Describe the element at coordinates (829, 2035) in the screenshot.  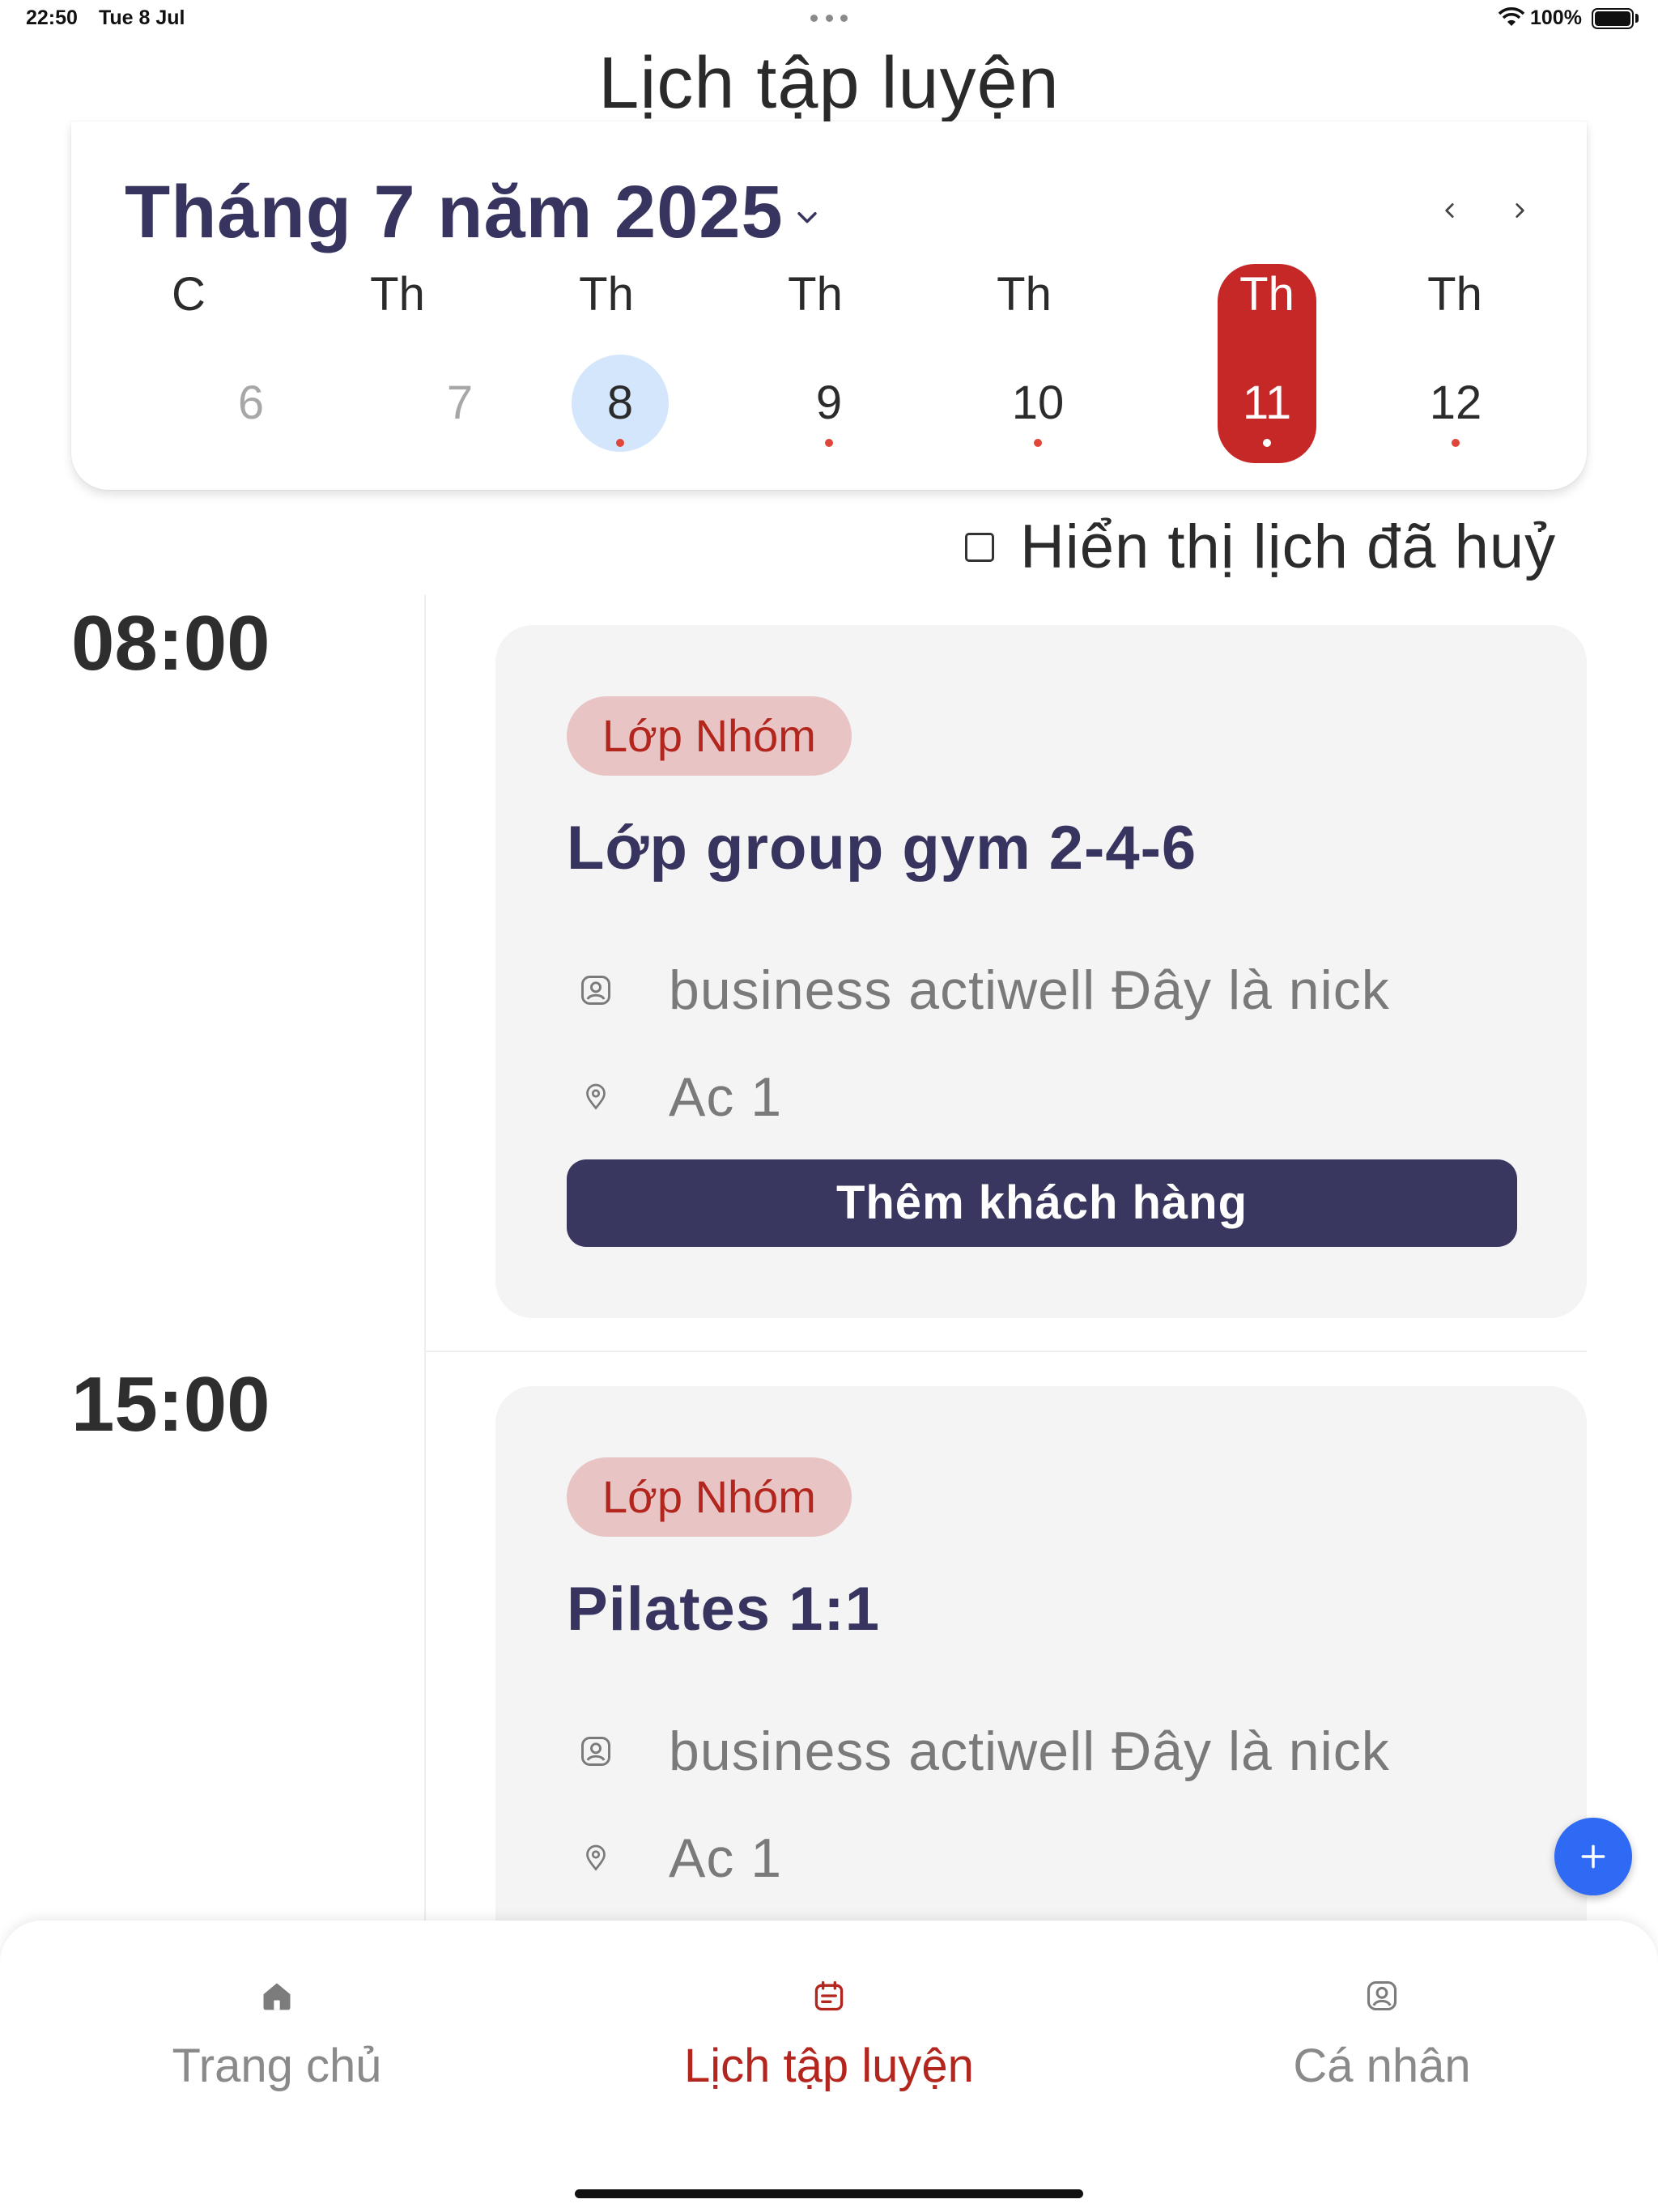
I see `nav-item-schedule: Lịch tập luyện` at that location.